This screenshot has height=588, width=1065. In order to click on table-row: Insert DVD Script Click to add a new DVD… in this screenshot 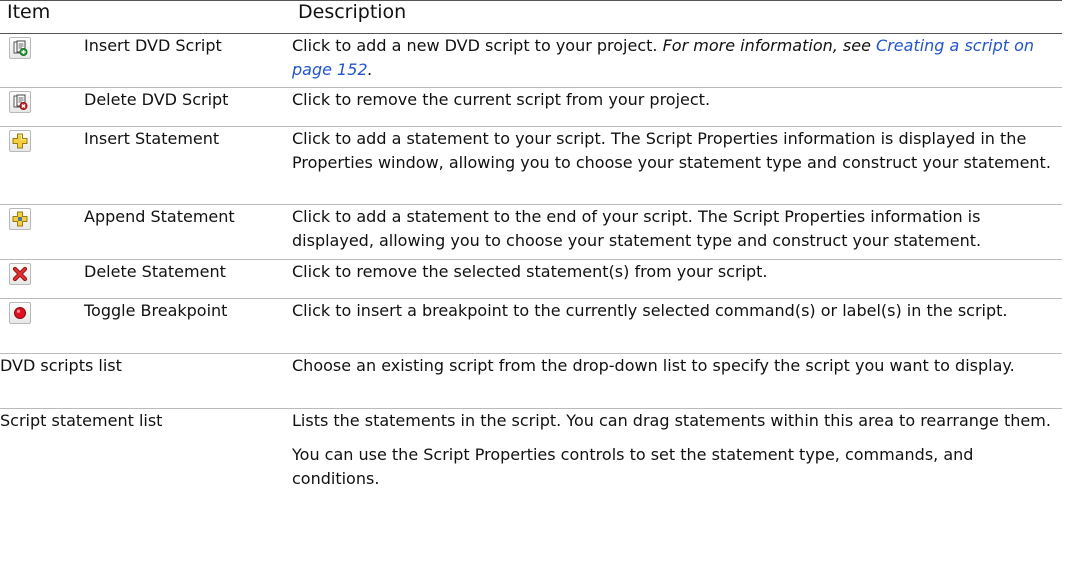, I will do `click(531, 60)`.